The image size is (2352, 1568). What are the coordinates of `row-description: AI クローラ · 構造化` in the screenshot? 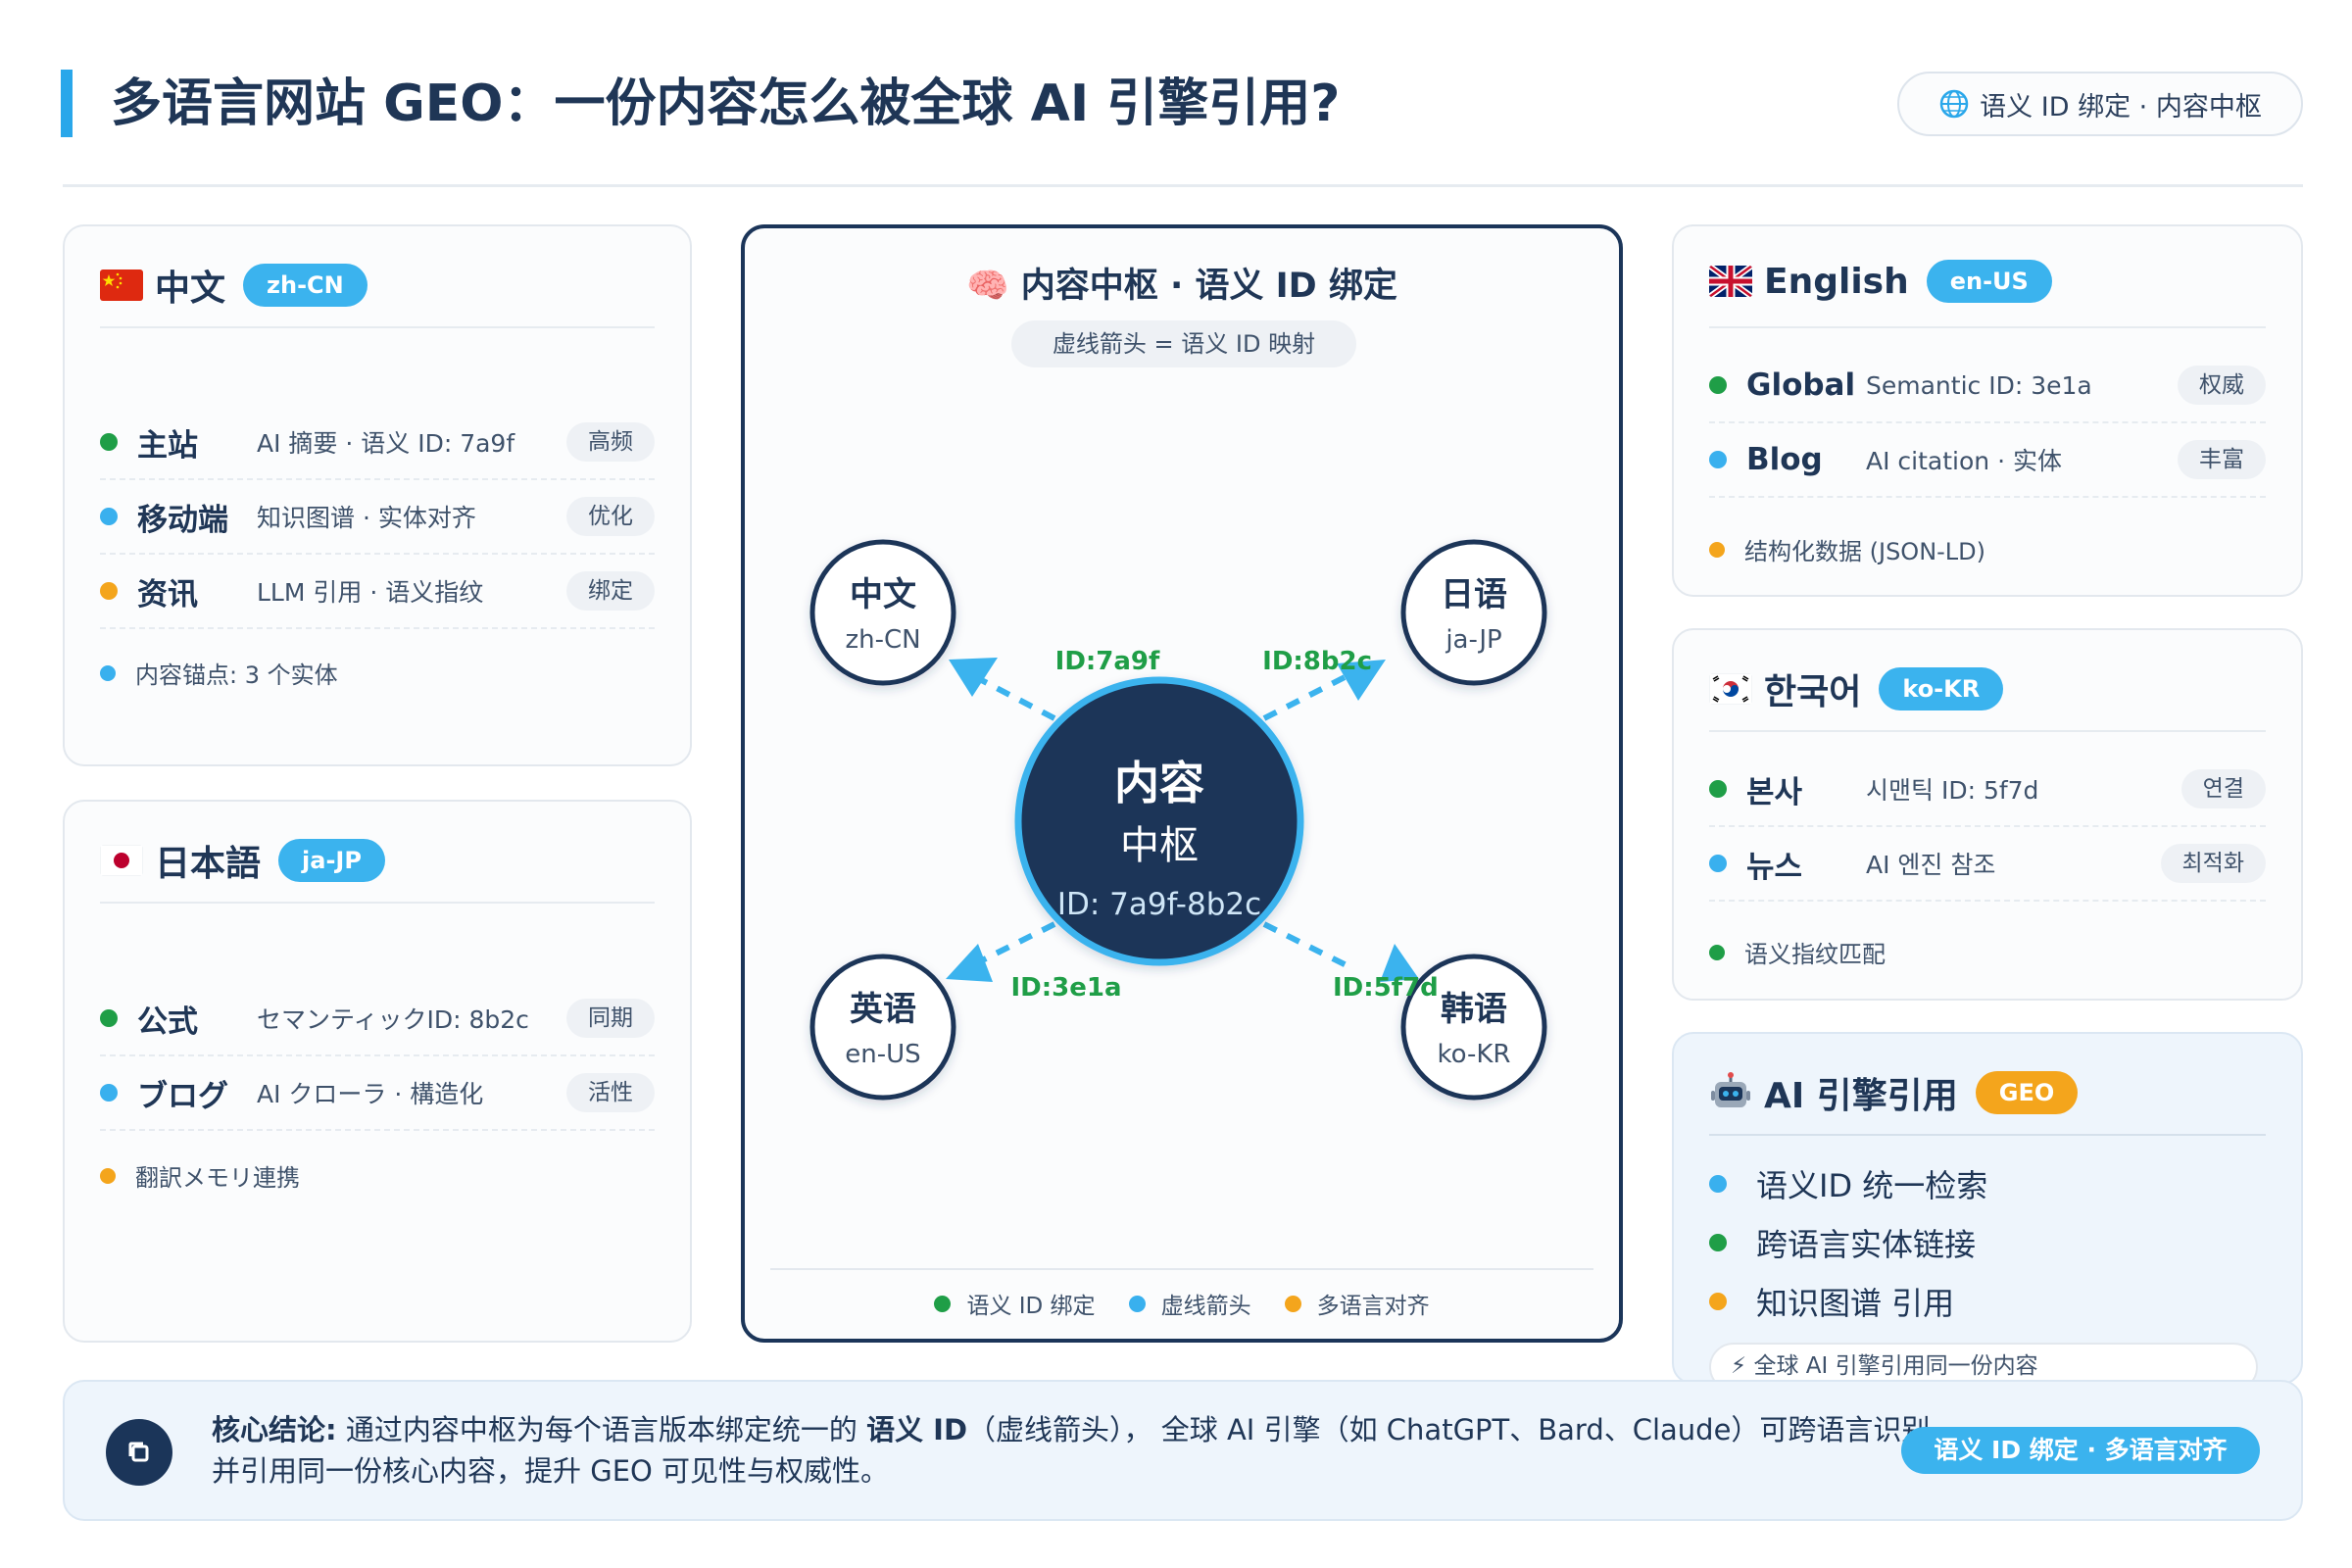 It's located at (370, 1094).